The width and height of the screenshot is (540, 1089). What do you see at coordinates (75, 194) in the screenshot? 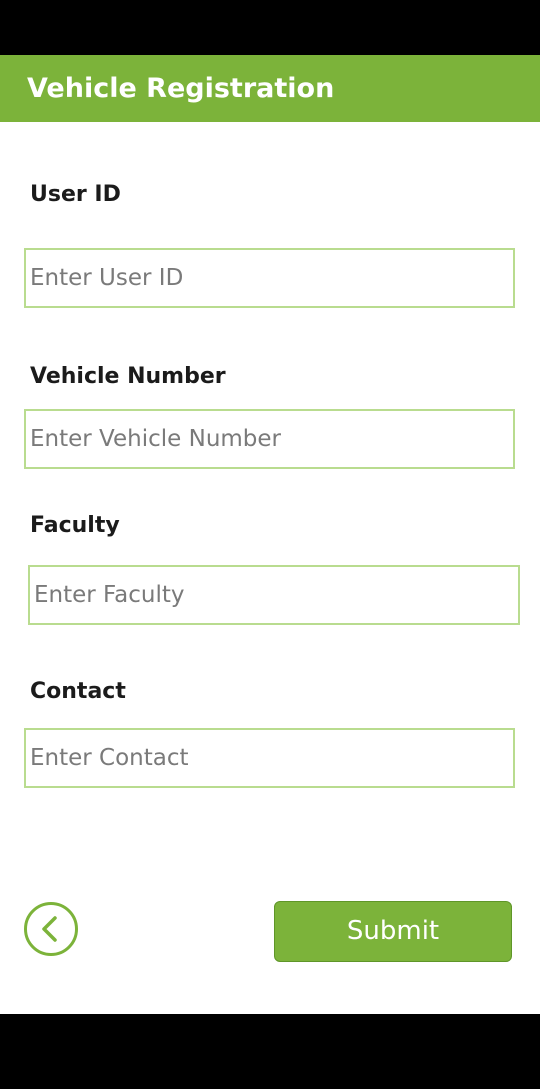
I see `user-id-label: User ID` at bounding box center [75, 194].